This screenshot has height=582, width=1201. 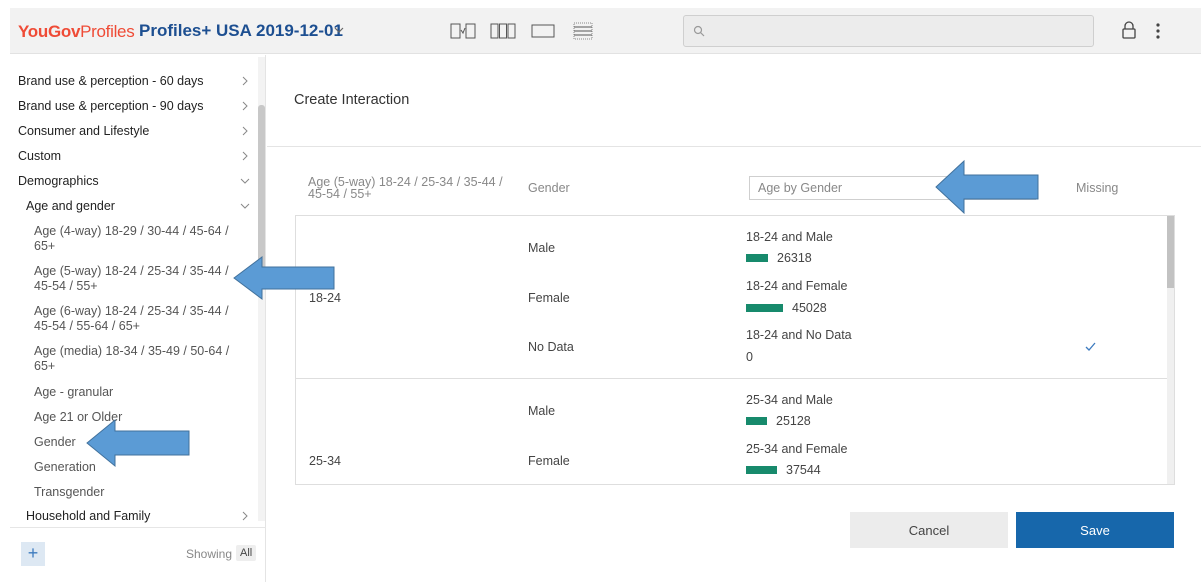 What do you see at coordinates (731, 378) in the screenshot?
I see `group-divider` at bounding box center [731, 378].